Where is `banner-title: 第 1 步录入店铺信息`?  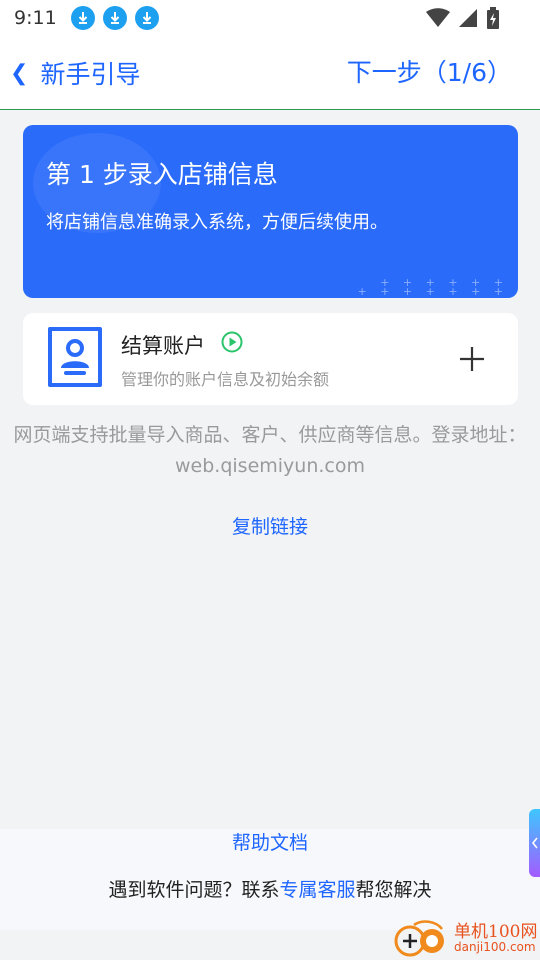
banner-title: 第 1 步录入店铺信息 is located at coordinates (162, 174).